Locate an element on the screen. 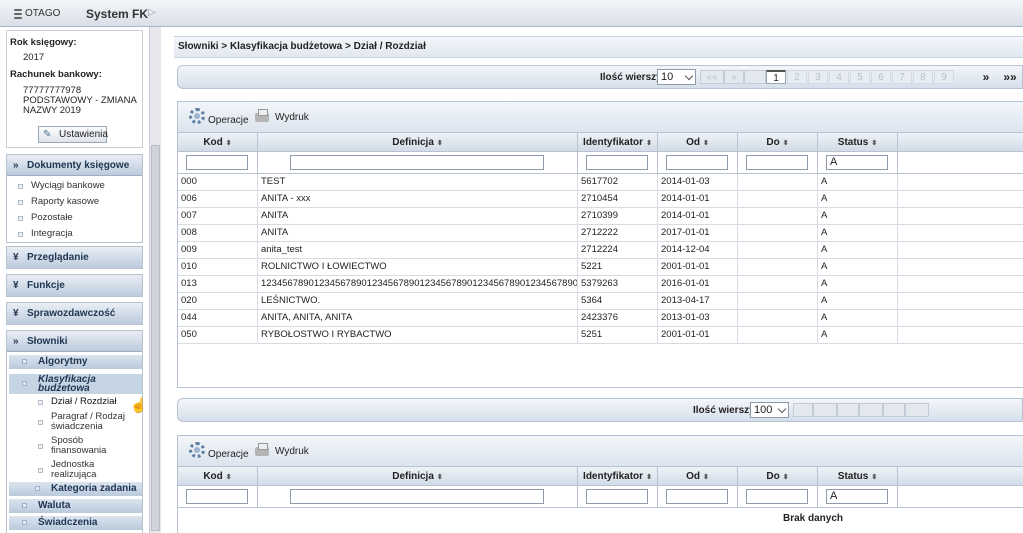 This screenshot has height=533, width=1023. nav-item-waluta: Waluta is located at coordinates (75, 506).